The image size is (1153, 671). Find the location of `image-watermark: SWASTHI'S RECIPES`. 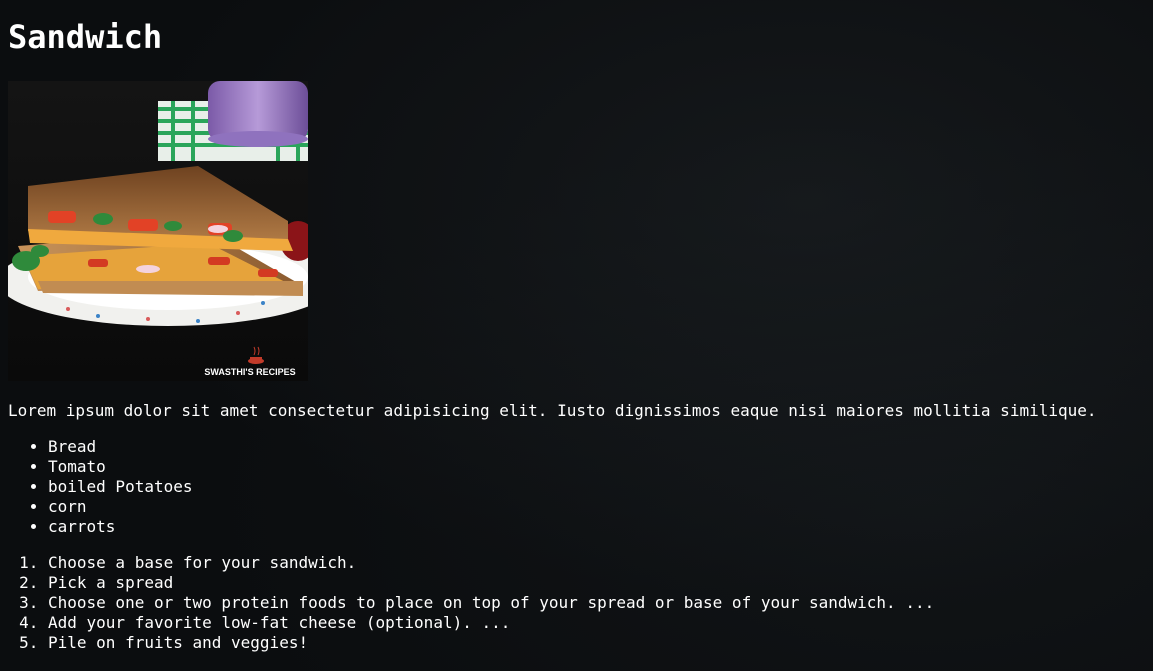

image-watermark: SWASTHI'S RECIPES is located at coordinates (249, 372).